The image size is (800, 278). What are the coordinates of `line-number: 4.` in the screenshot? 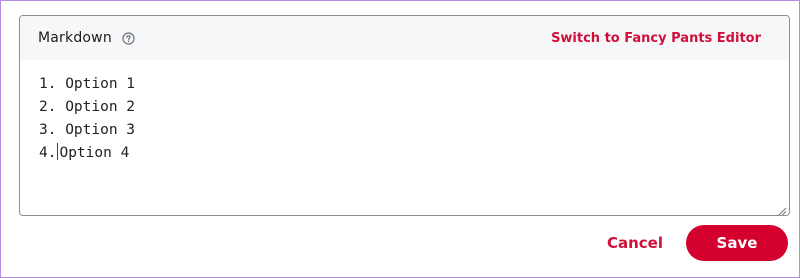 It's located at (48, 153).